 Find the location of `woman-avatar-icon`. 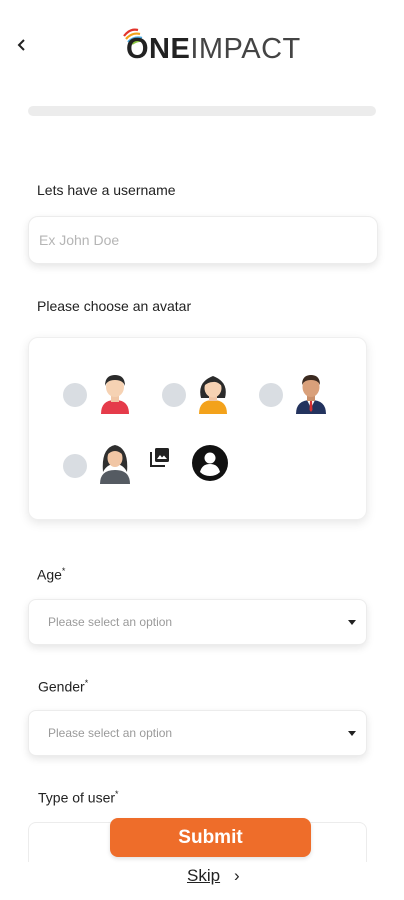

woman-avatar-icon is located at coordinates (213, 393).